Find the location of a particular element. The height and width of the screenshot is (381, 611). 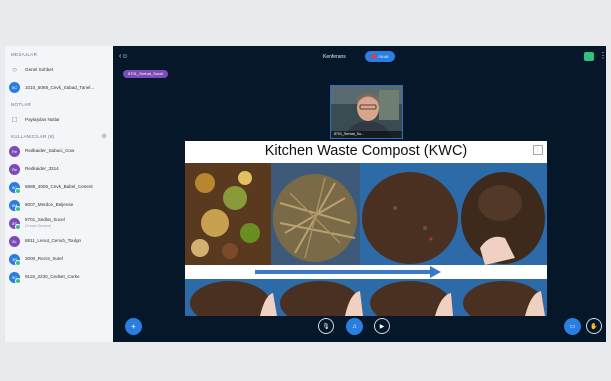

user-list-item: 9C 9118_3230_Cedset_Curke is located at coordinates (59, 277).